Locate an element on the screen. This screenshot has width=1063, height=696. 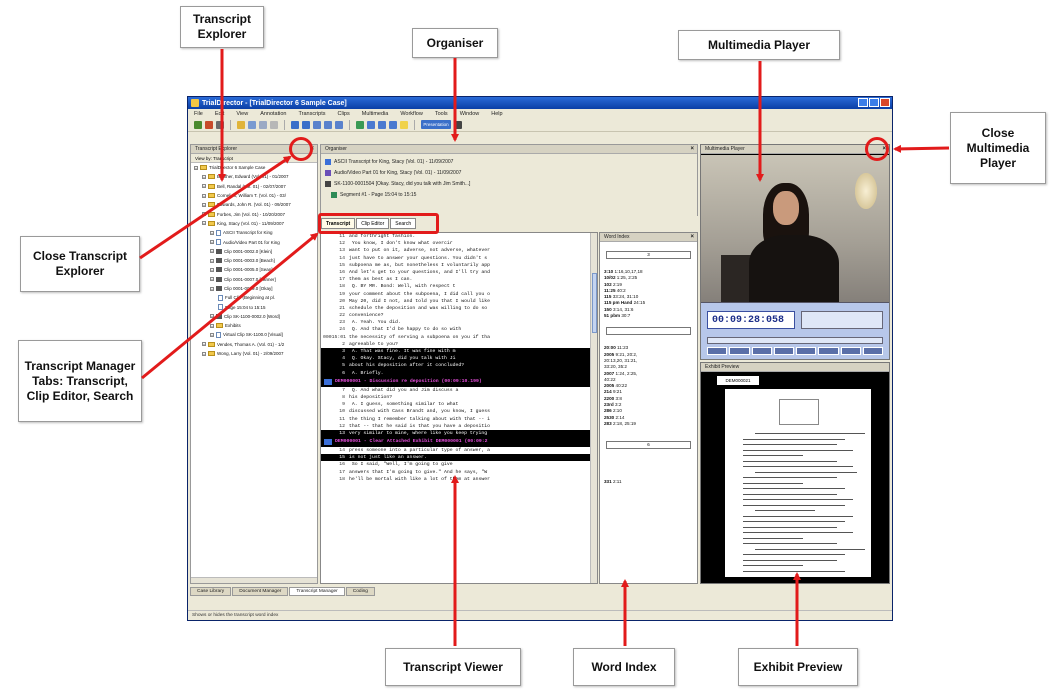
tree-item: + Vendes, Thomas A. (Vol. 01) - 1/2 is located at coordinates (254, 344).